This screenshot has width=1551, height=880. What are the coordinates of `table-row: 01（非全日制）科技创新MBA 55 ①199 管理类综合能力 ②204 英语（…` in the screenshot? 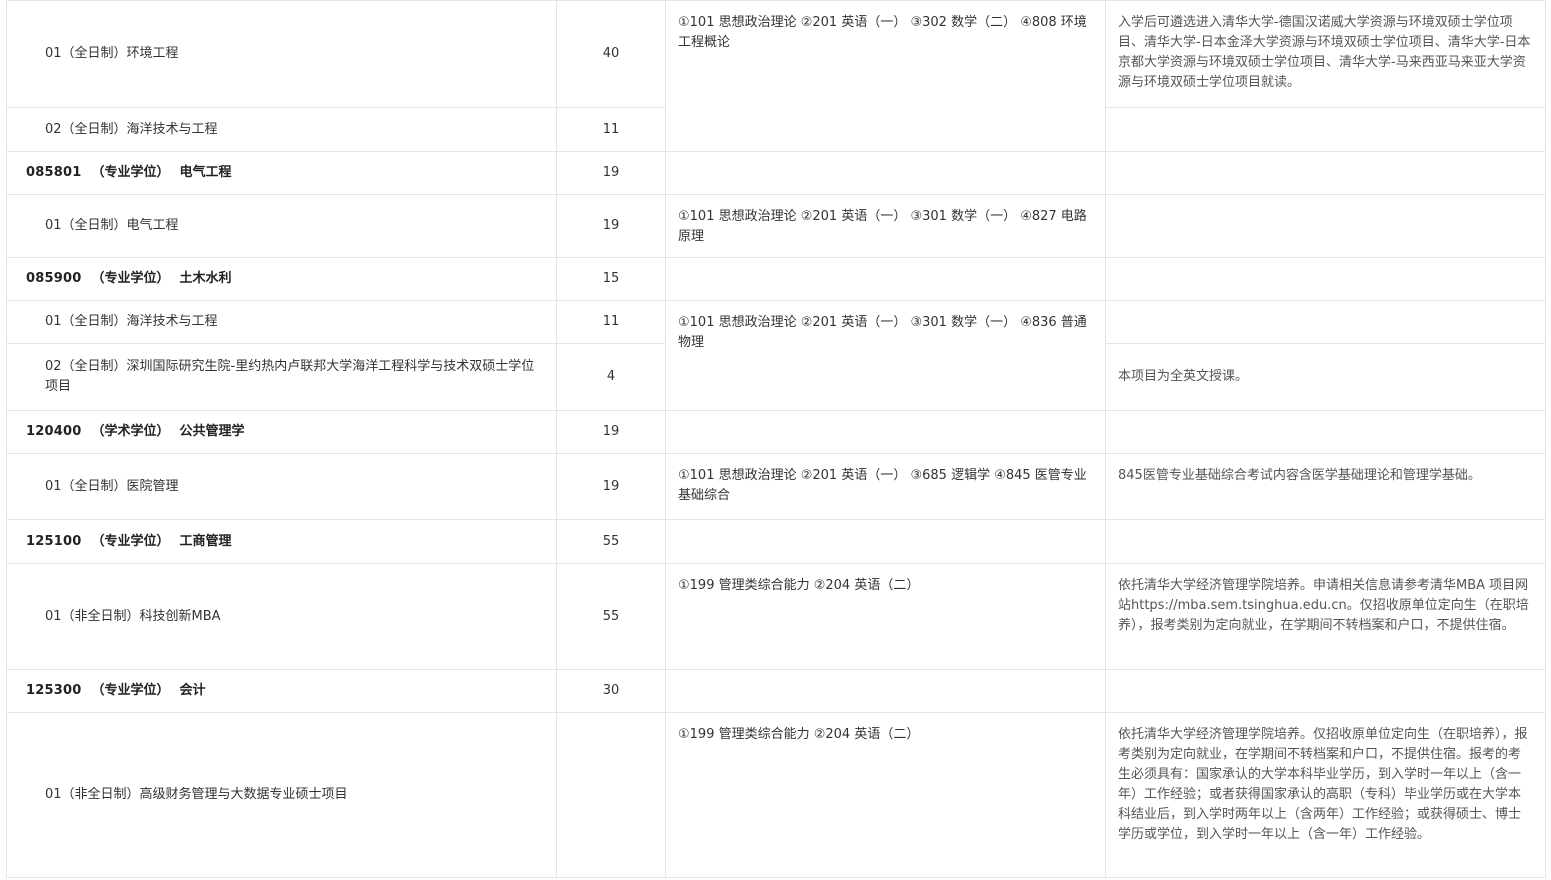 It's located at (776, 616).